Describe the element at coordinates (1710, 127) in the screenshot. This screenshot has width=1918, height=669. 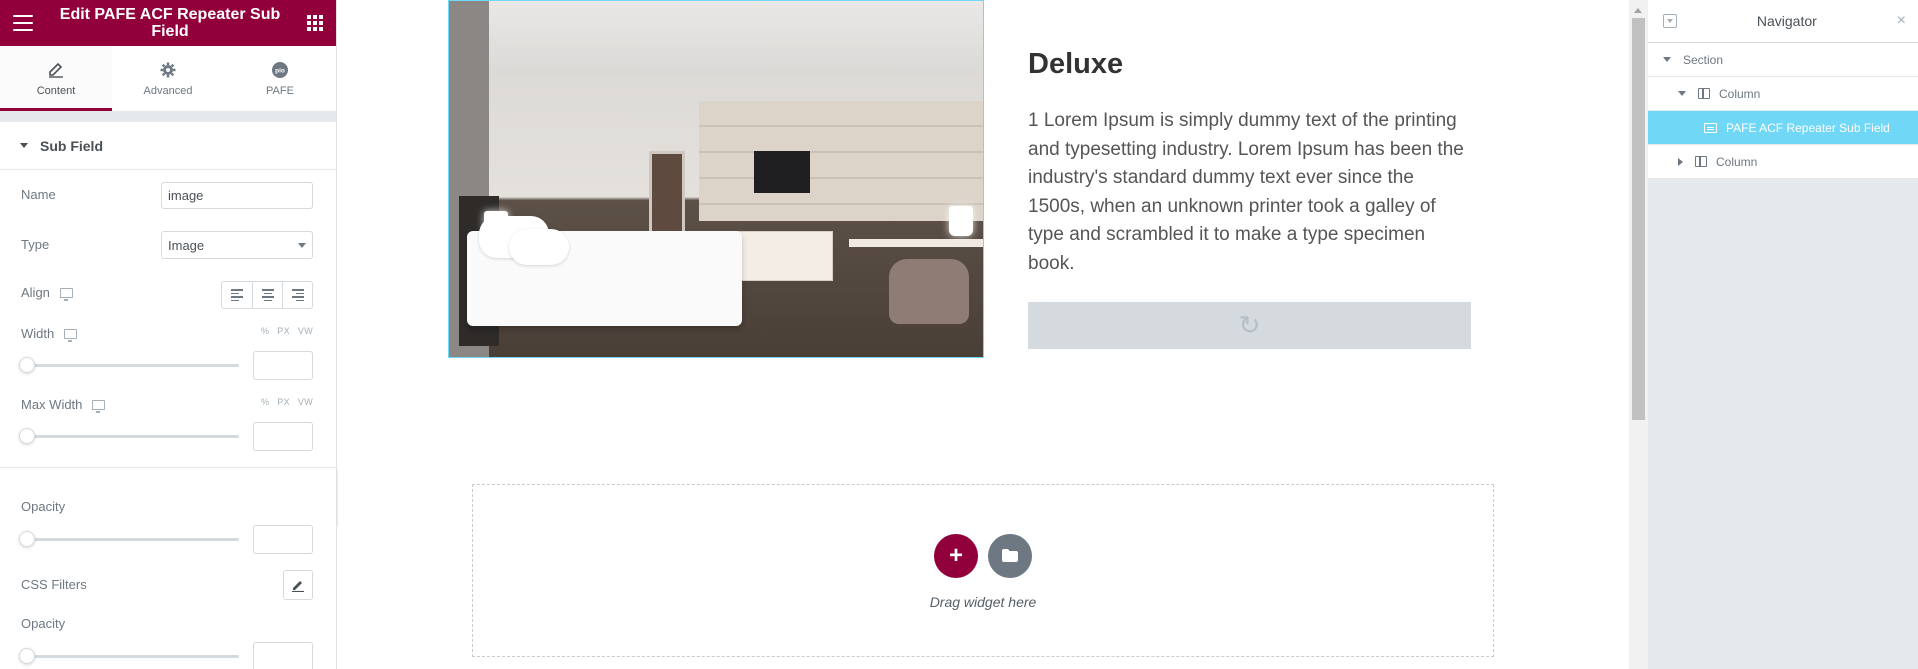
I see `widget-icon` at that location.